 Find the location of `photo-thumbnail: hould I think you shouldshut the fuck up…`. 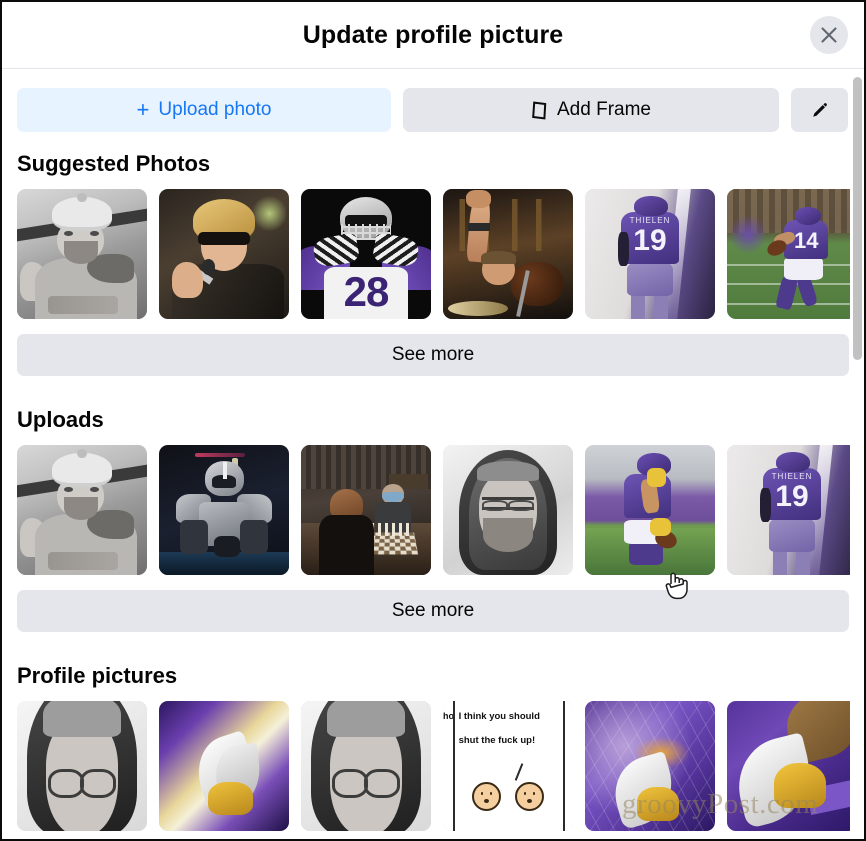

photo-thumbnail: hould I think you shouldshut the fuck up… is located at coordinates (508, 766).